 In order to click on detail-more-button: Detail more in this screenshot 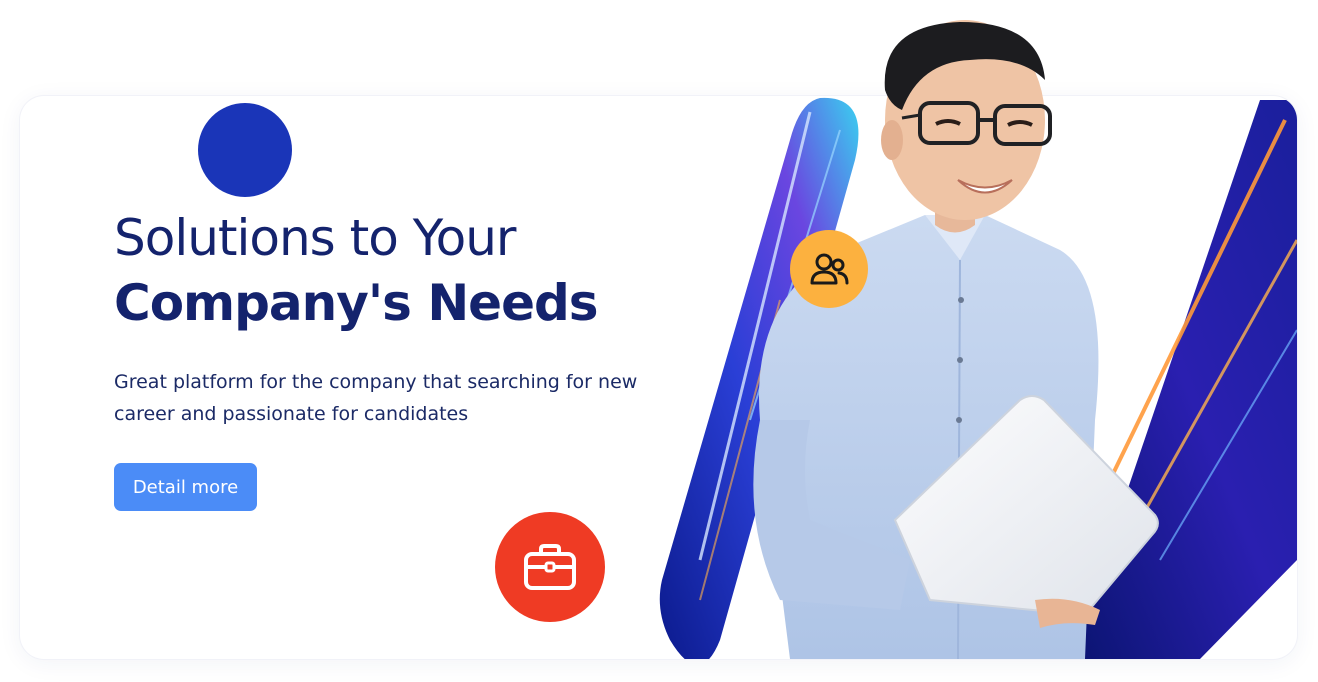, I will do `click(185, 487)`.